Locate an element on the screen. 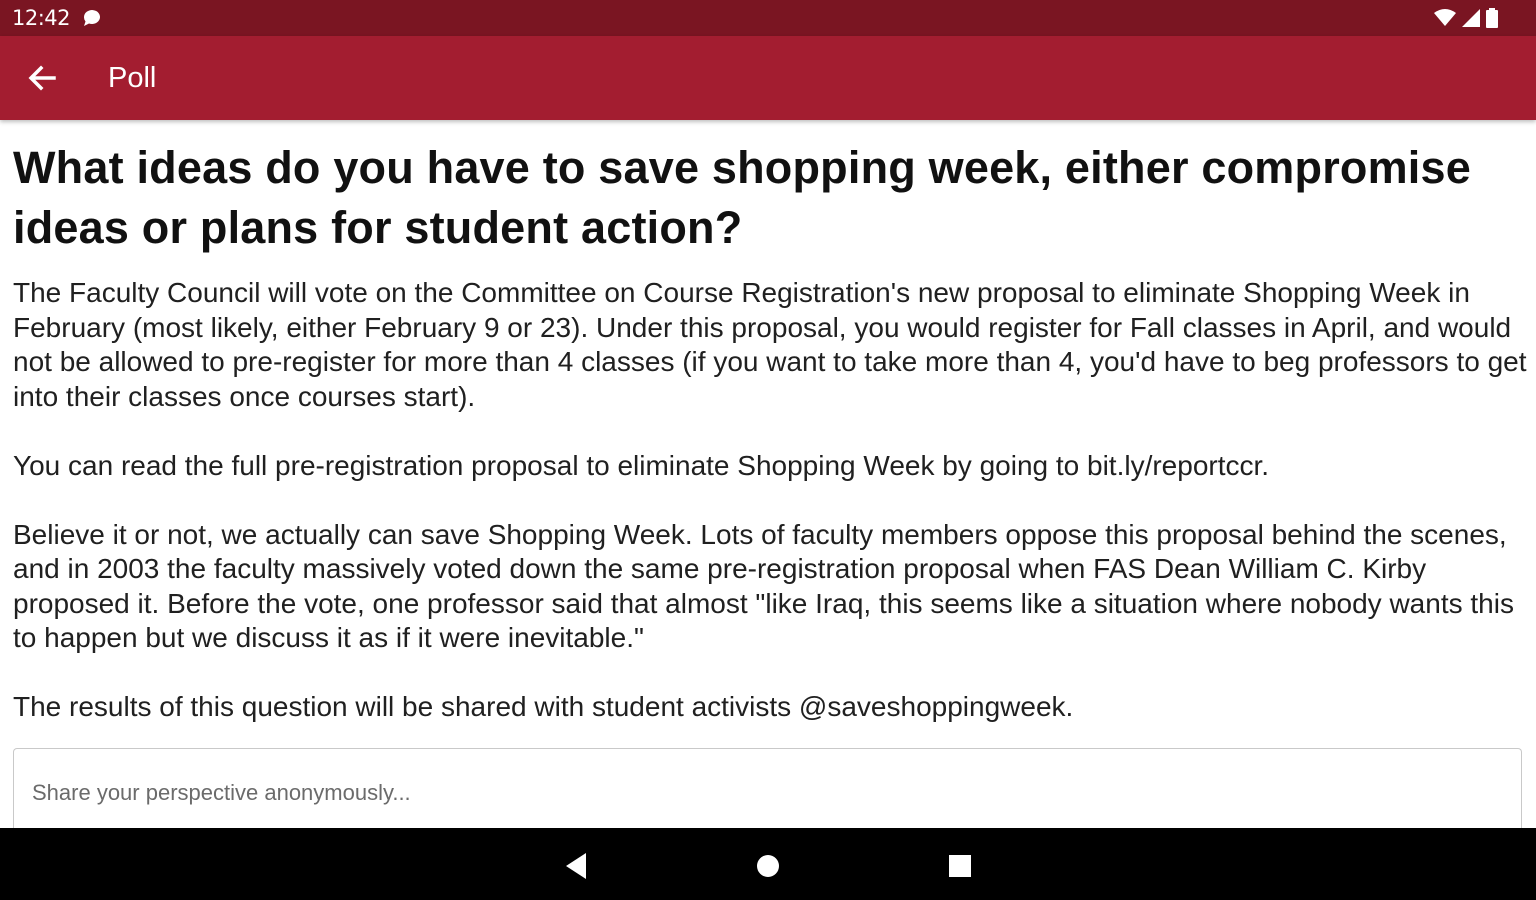 The width and height of the screenshot is (1536, 900). triangle-back-icon is located at coordinates (576, 866).